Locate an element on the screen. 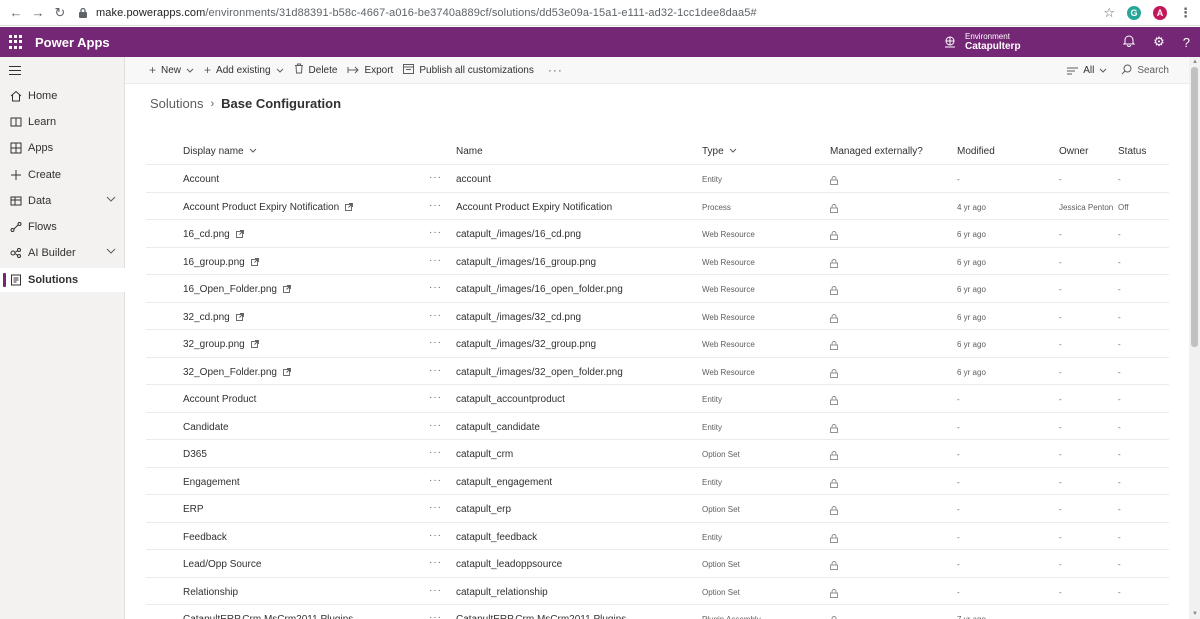 The image size is (1200, 619). table-row: ERP ··· catapult_erp Option Set - - - is located at coordinates (657, 509).